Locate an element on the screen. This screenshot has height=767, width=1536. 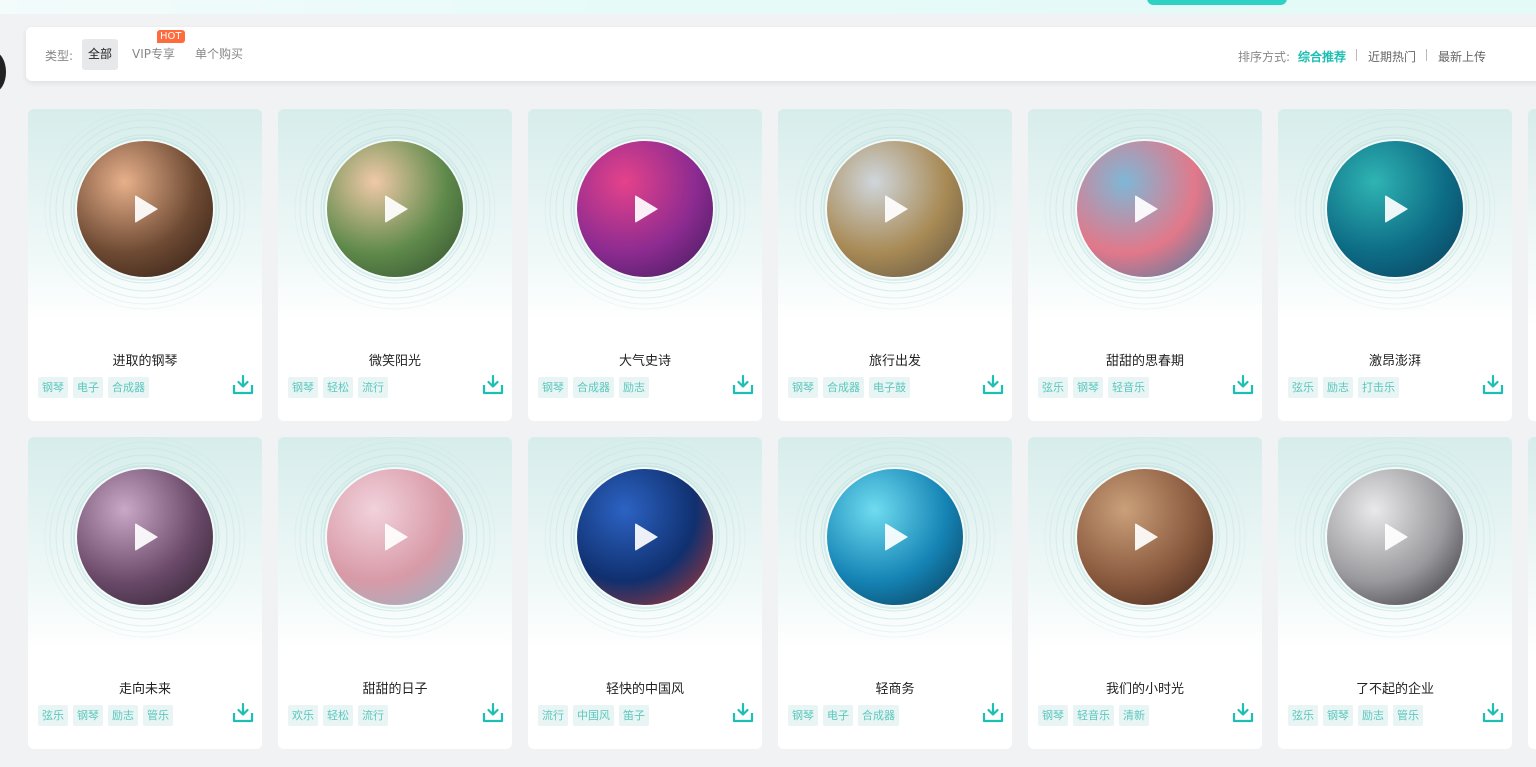
music-card: 走向未来 弦乐 钢琴 励志 管乐 is located at coordinates (145, 593).